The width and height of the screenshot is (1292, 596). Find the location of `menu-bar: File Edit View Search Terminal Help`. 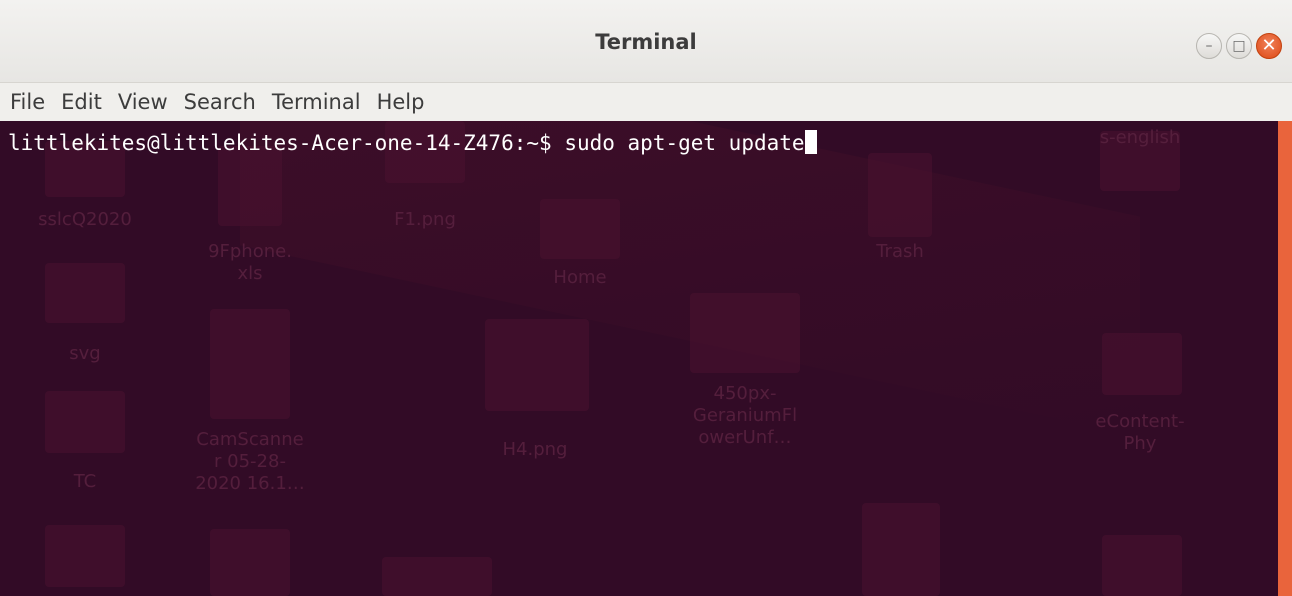

menu-bar: File Edit View Search Terminal Help is located at coordinates (646, 102).